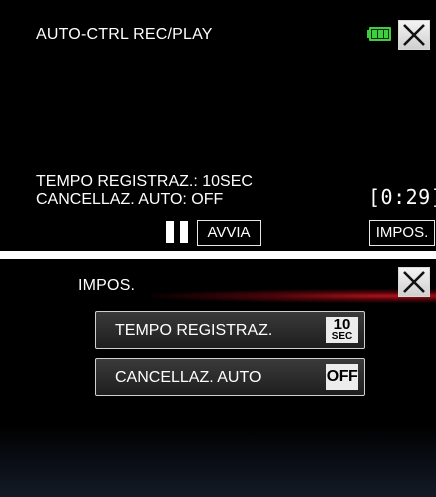 This screenshot has width=436, height=497. Describe the element at coordinates (194, 330) in the screenshot. I see `menu-item-label: TEMPO REGISTRAZ.` at that location.